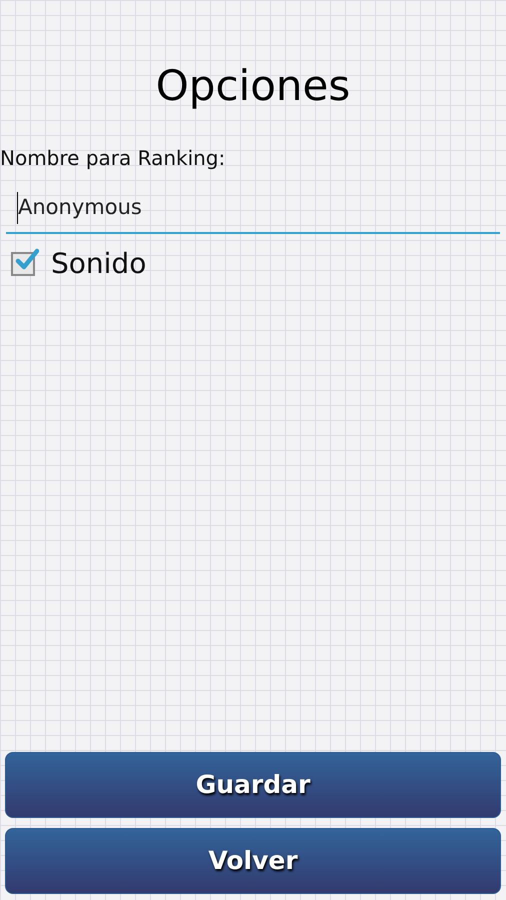  What do you see at coordinates (98, 264) in the screenshot?
I see `sound-label: Sonido` at bounding box center [98, 264].